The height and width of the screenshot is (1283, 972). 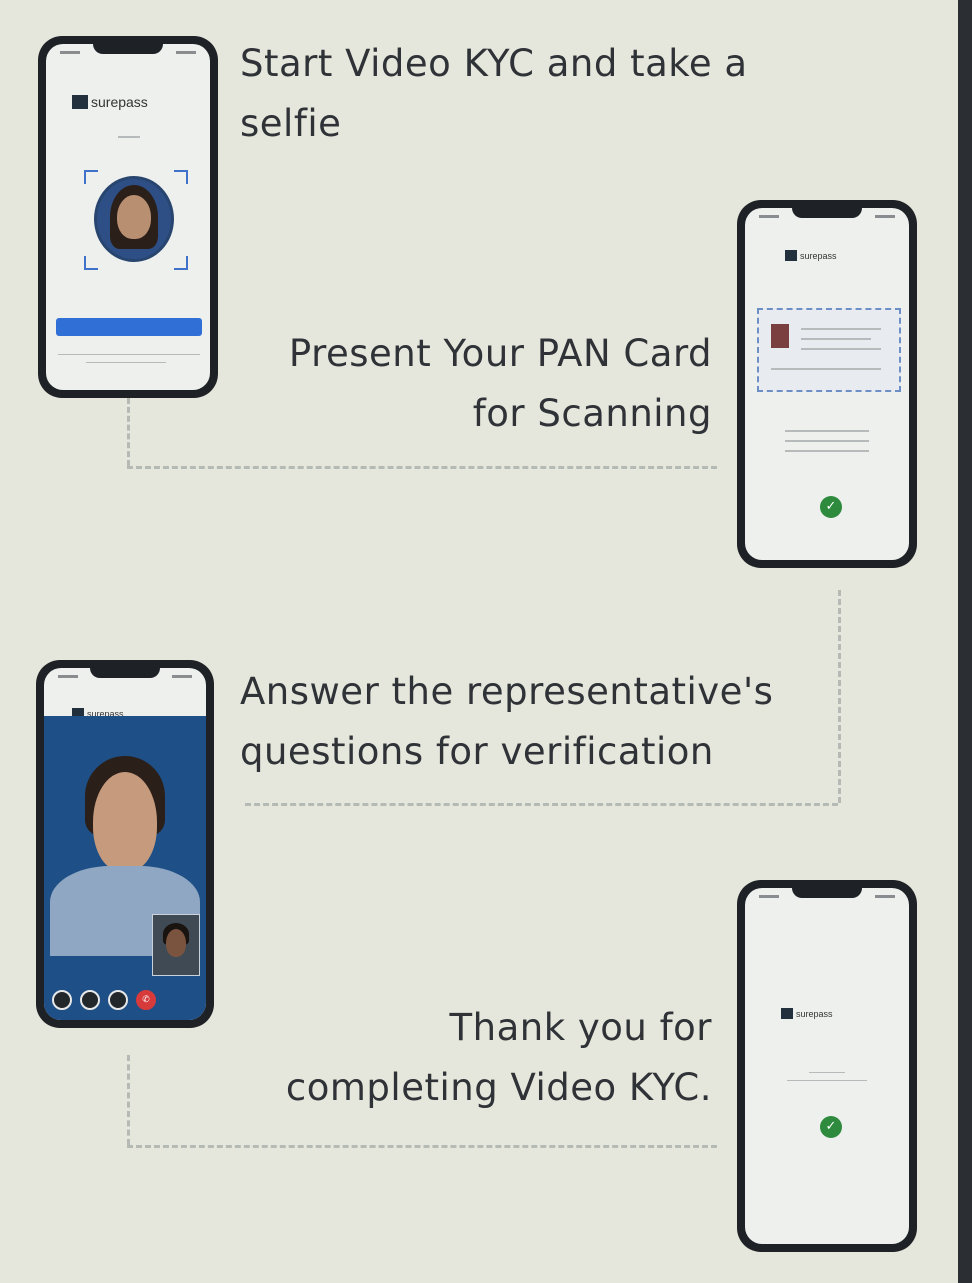 I want to click on phone-video-call: surepass ✆, so click(x=125, y=844).